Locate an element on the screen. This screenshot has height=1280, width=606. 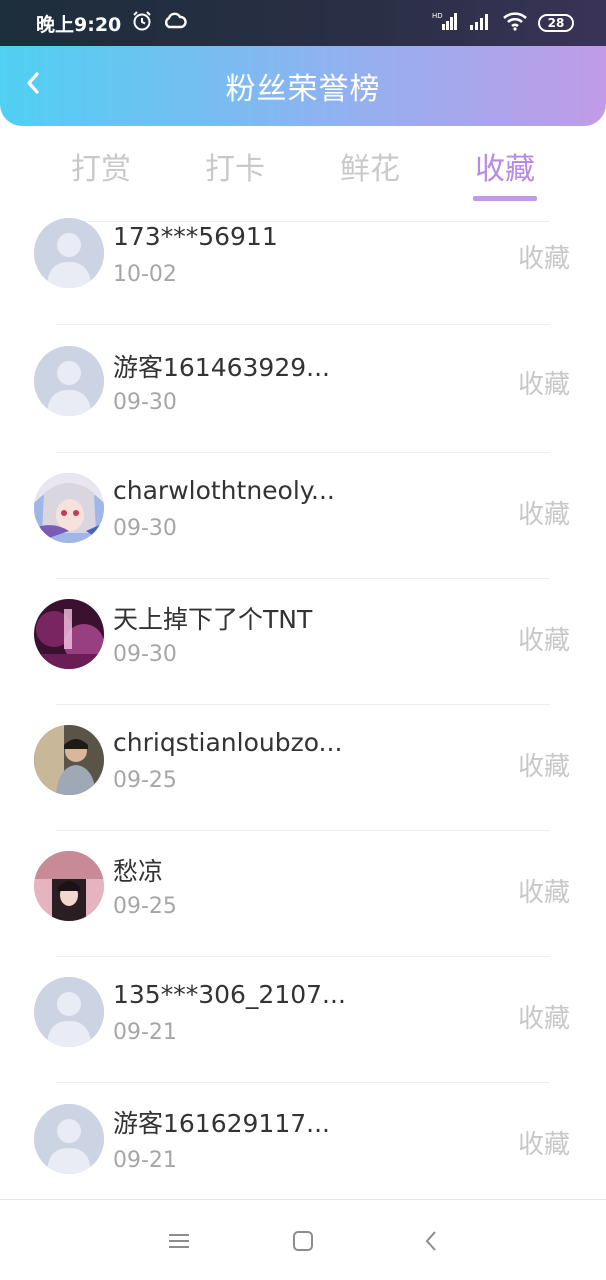
tab-checkin: 打卡 is located at coordinates (235, 166).